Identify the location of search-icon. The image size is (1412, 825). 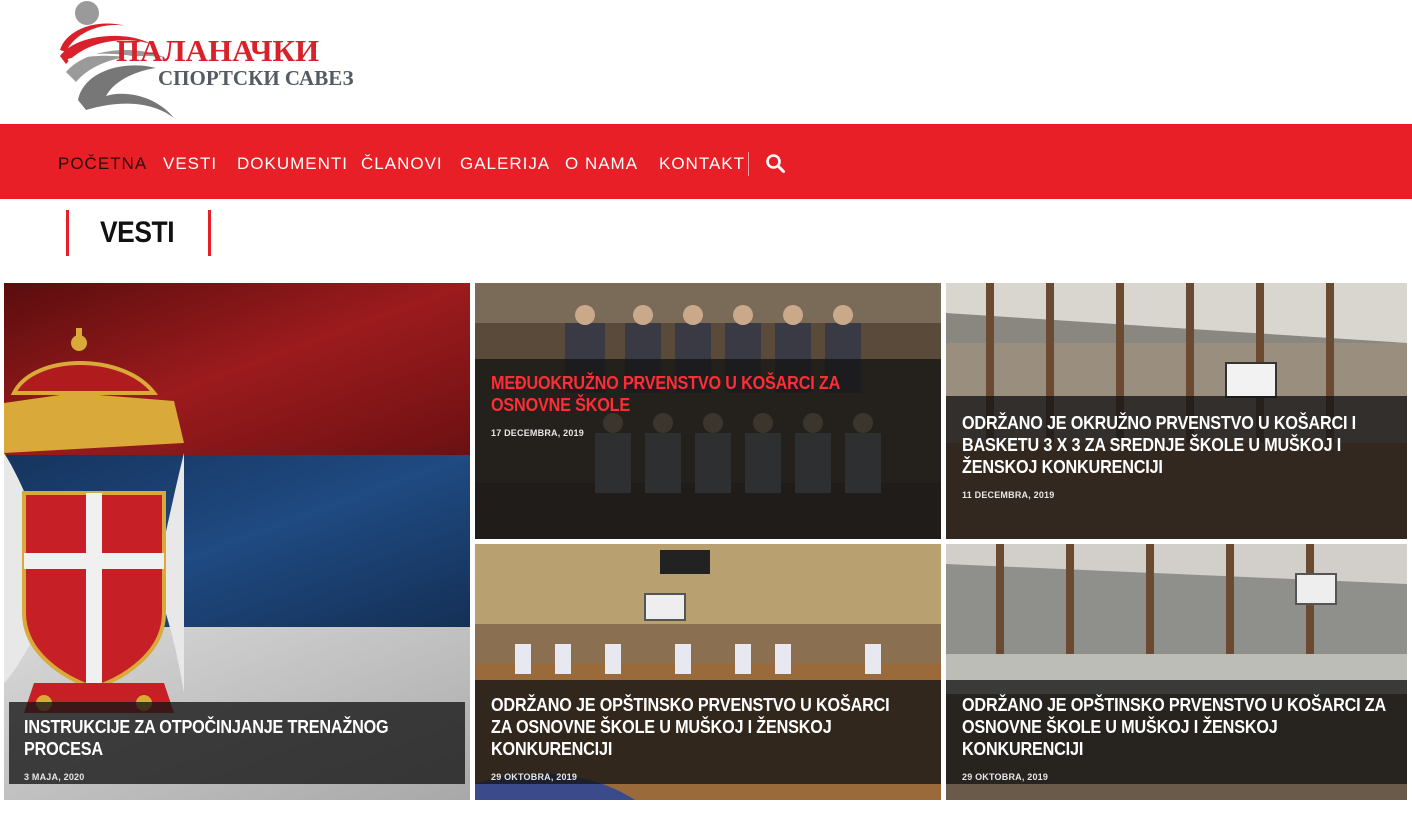
(775, 163).